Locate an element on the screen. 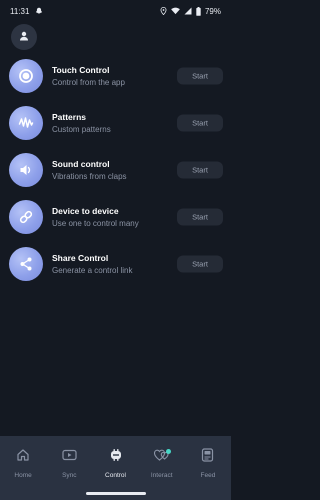  signal-icon is located at coordinates (188, 11).